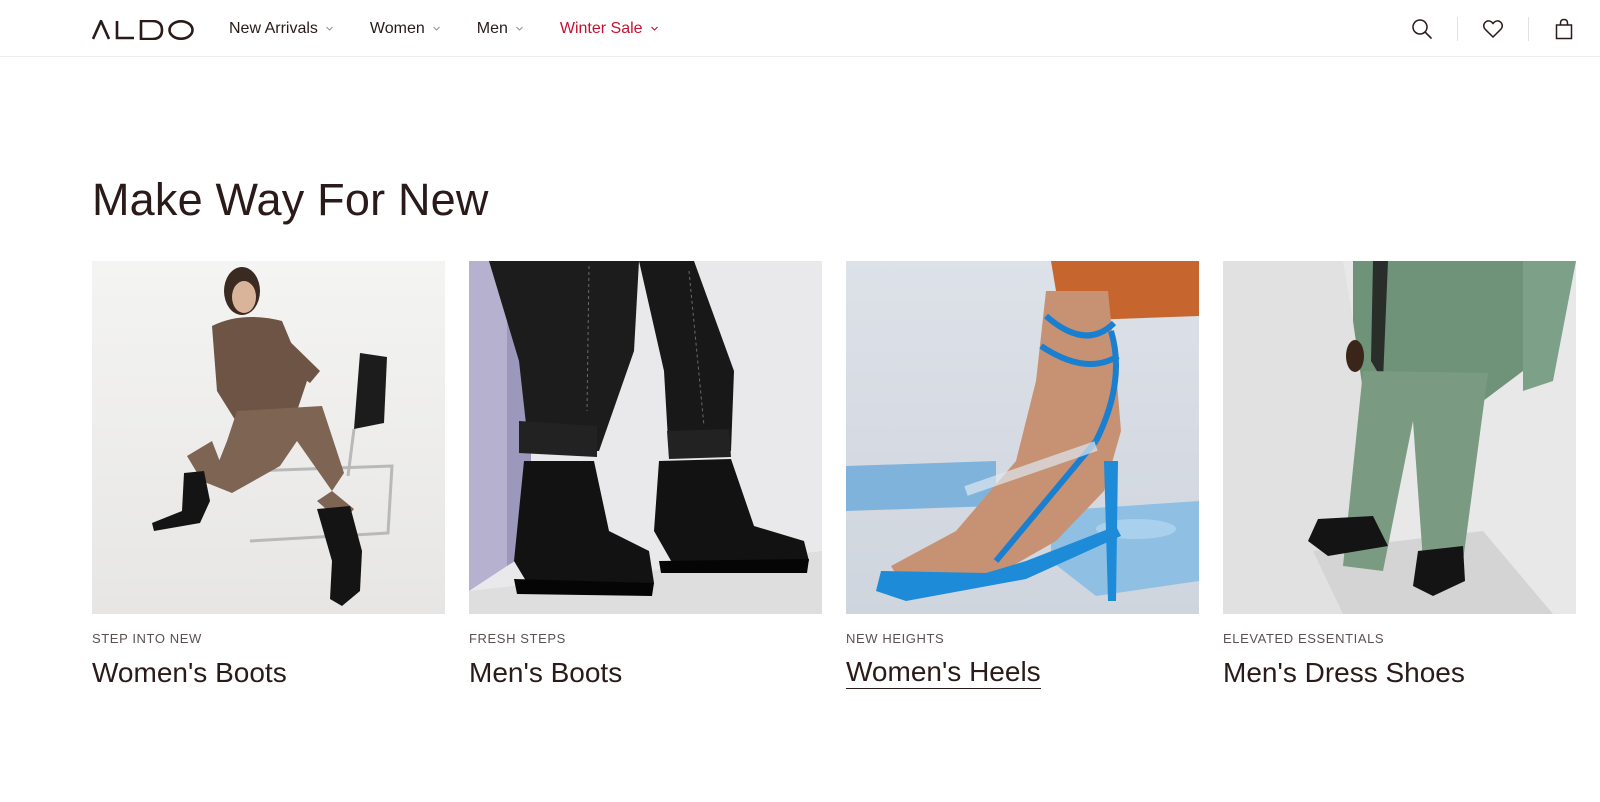  I want to click on category-title-link: Men's Dress Shoes, so click(1344, 673).